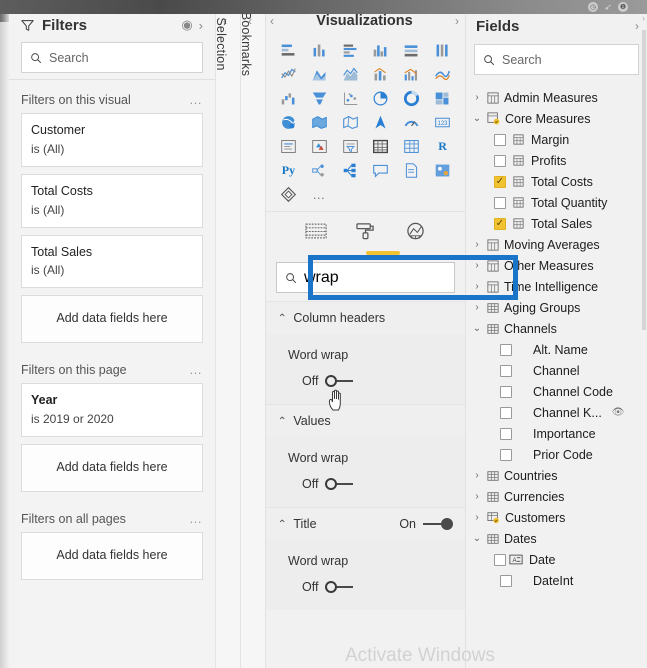  Describe the element at coordinates (365, 317) in the screenshot. I see `format-section-column-headers: ⌃ Column headers` at that location.